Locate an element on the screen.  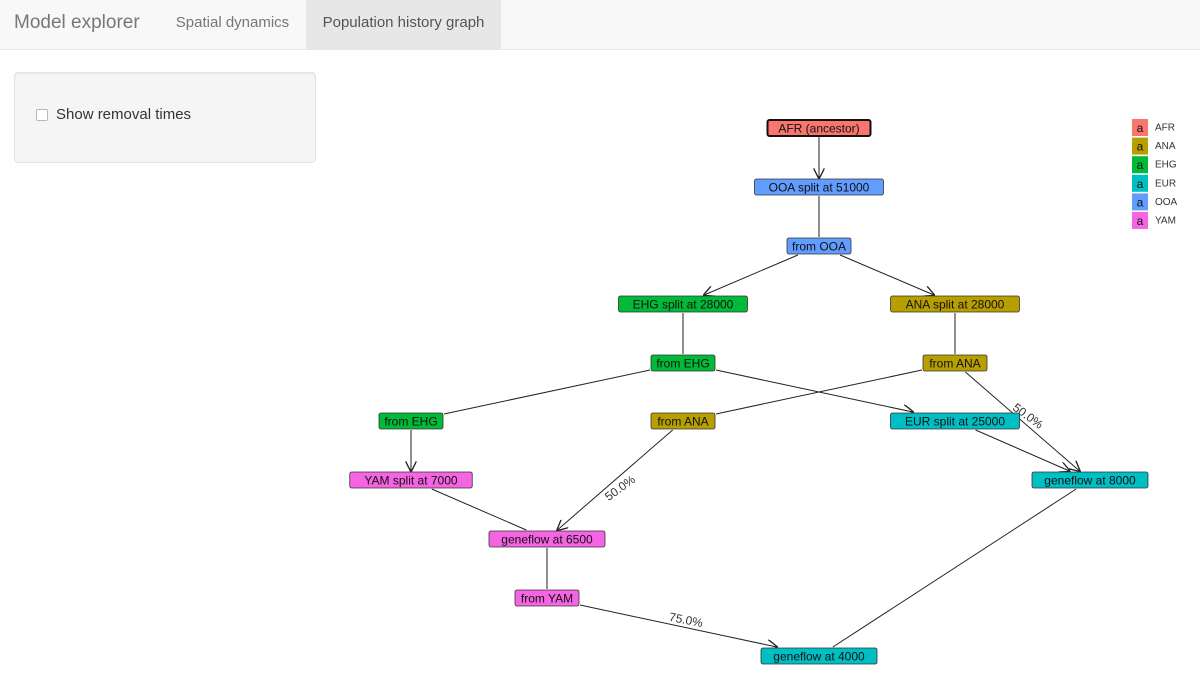
node-label: EHG split at 28000 is located at coordinates (683, 305).